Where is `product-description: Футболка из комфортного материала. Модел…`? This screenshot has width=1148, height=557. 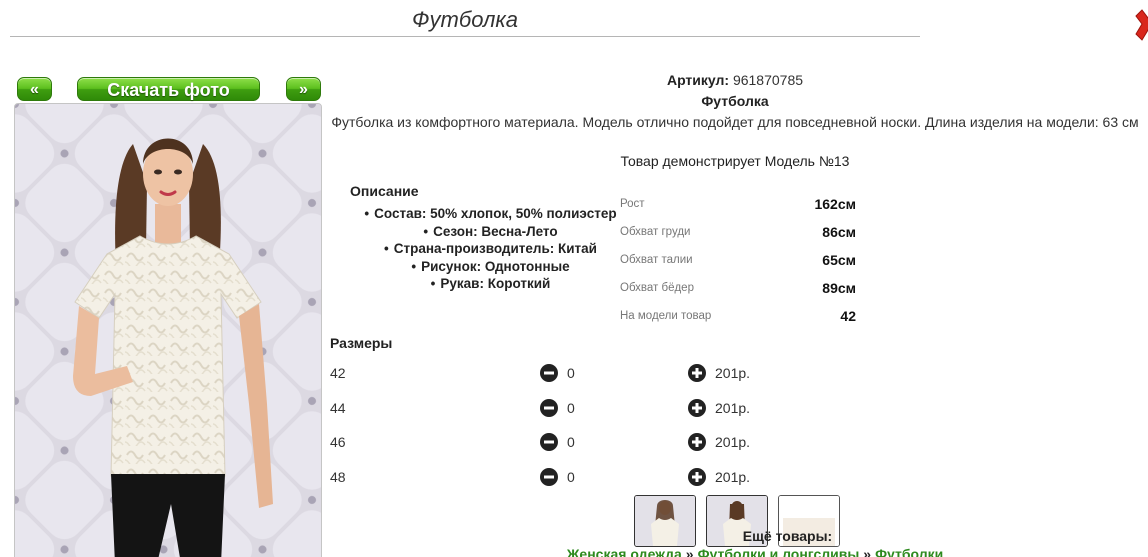
product-description: Футболка из комфортного материала. Модел… is located at coordinates (735, 122).